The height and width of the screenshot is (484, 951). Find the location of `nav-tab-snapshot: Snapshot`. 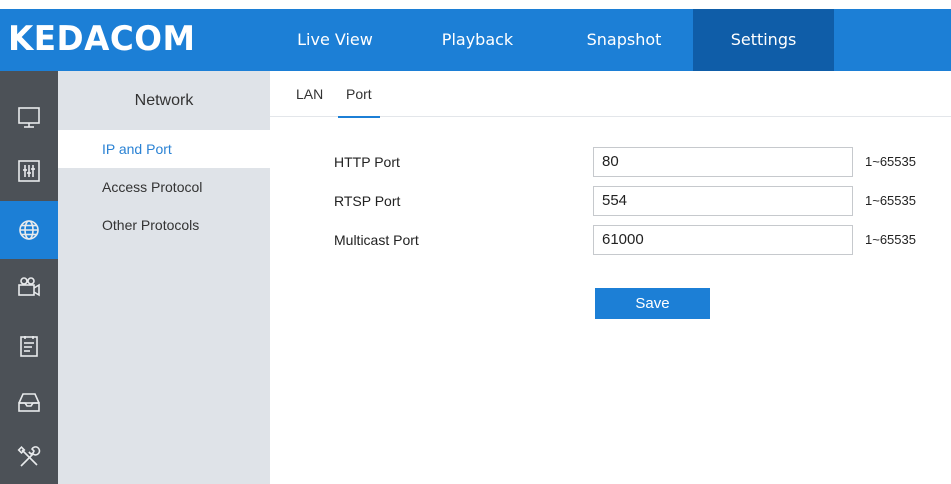

nav-tab-snapshot: Snapshot is located at coordinates (624, 40).